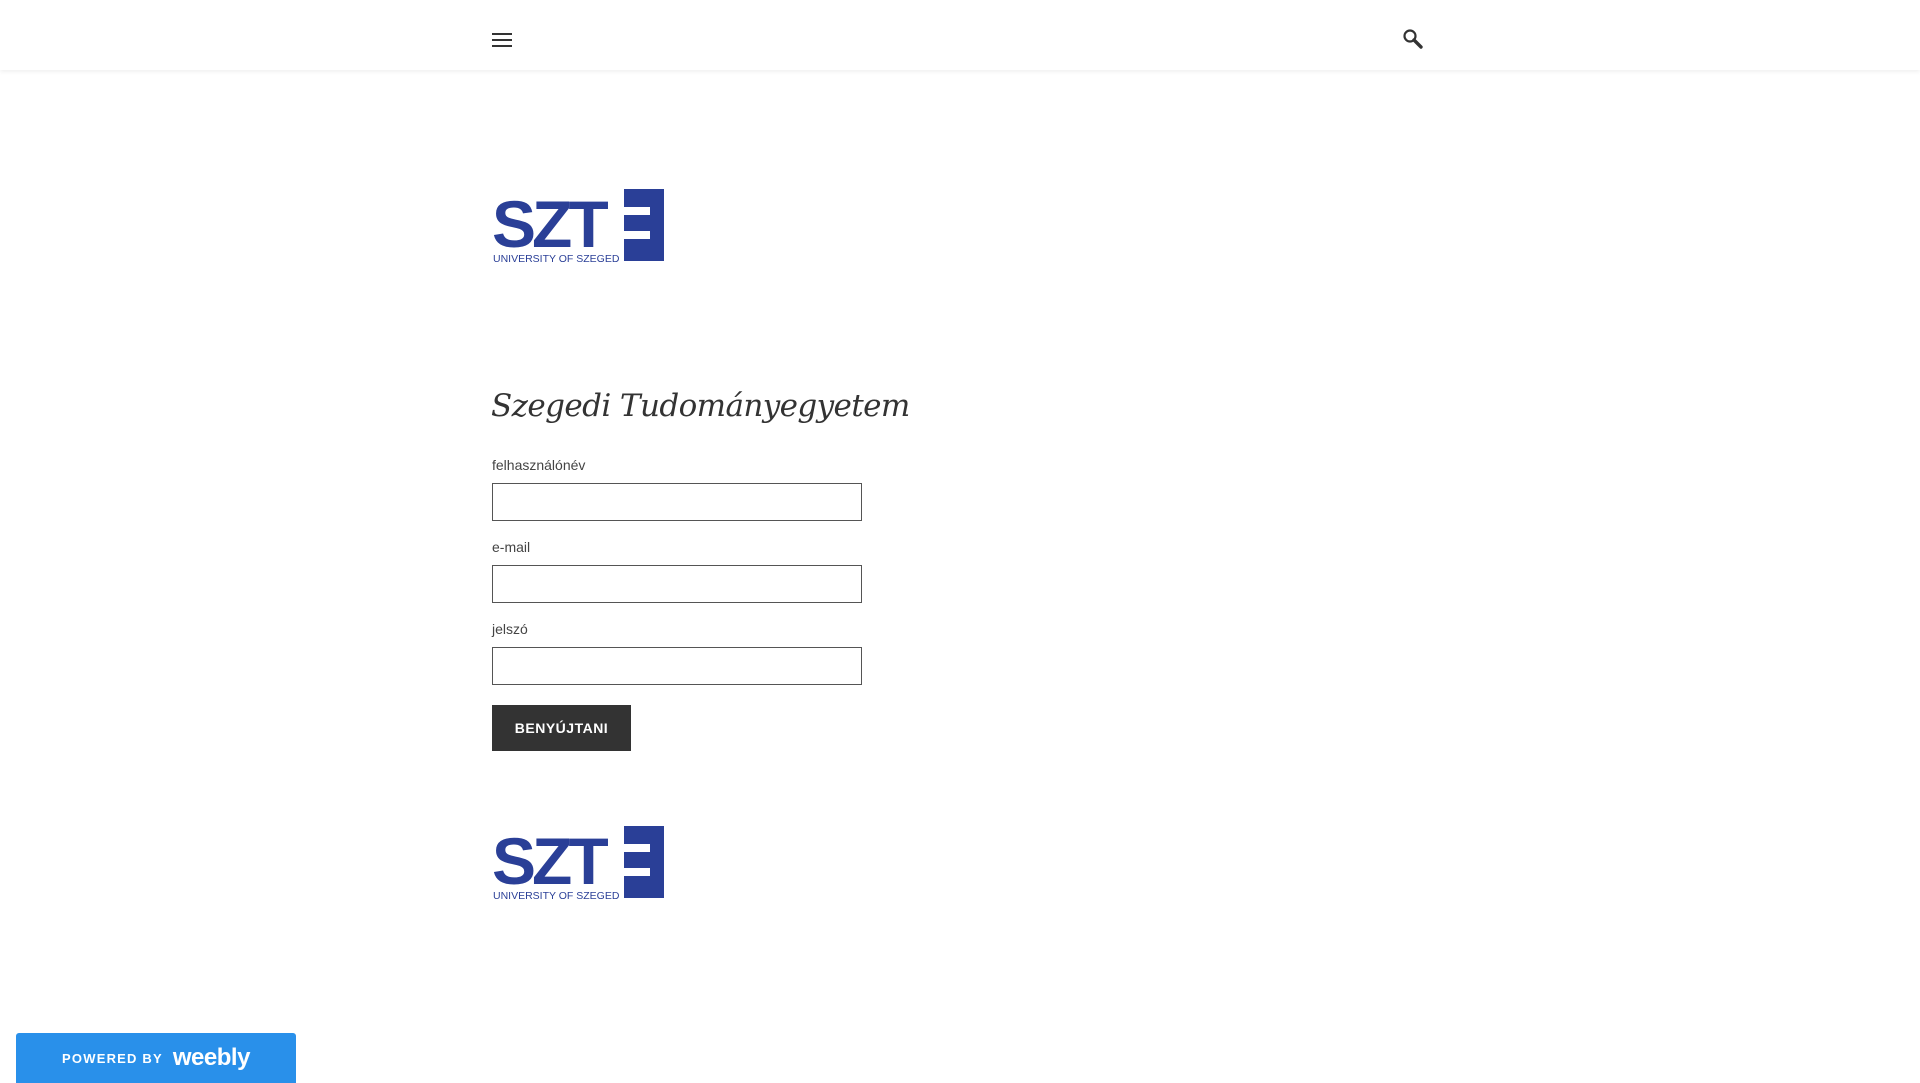 This screenshot has width=1920, height=1083. What do you see at coordinates (960, 35) in the screenshot?
I see `site-header` at bounding box center [960, 35].